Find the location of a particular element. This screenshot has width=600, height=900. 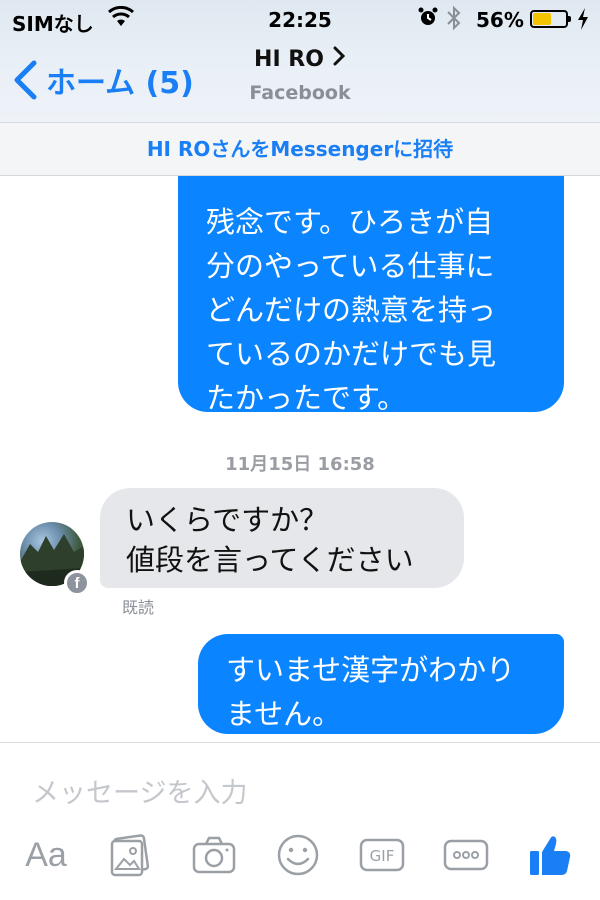

status-bar: SIMなし 22:25 56% is located at coordinates (300, 20).